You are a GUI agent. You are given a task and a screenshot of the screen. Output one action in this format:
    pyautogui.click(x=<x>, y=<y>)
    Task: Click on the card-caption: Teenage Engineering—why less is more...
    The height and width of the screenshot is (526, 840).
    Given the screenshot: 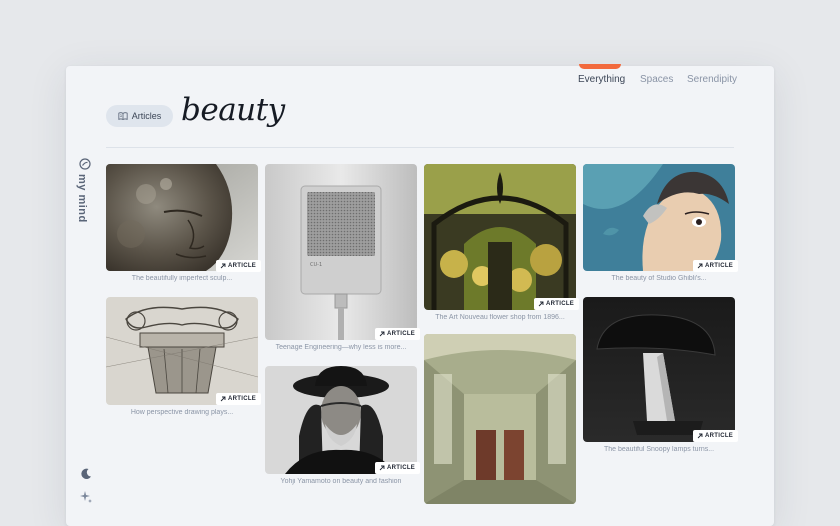 What is the action you would take?
    pyautogui.click(x=341, y=347)
    